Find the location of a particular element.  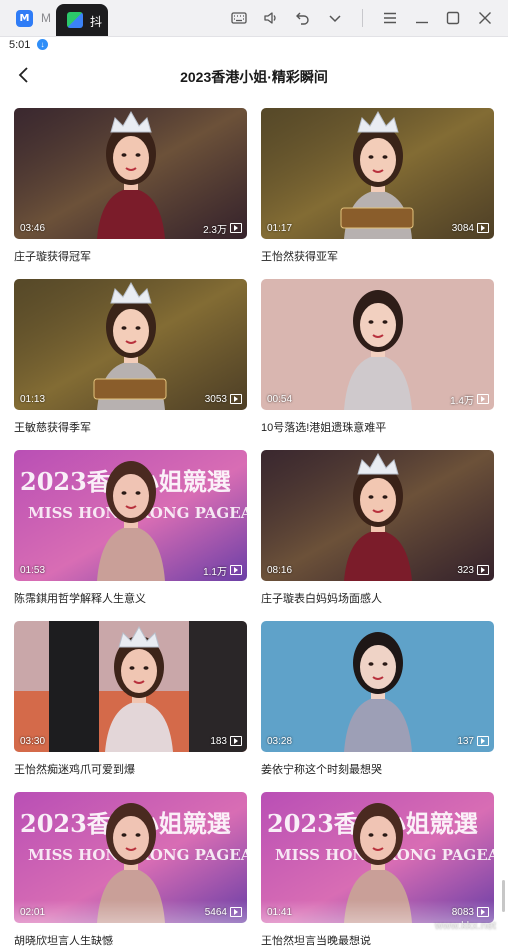

view-count: 323 is located at coordinates (473, 570).